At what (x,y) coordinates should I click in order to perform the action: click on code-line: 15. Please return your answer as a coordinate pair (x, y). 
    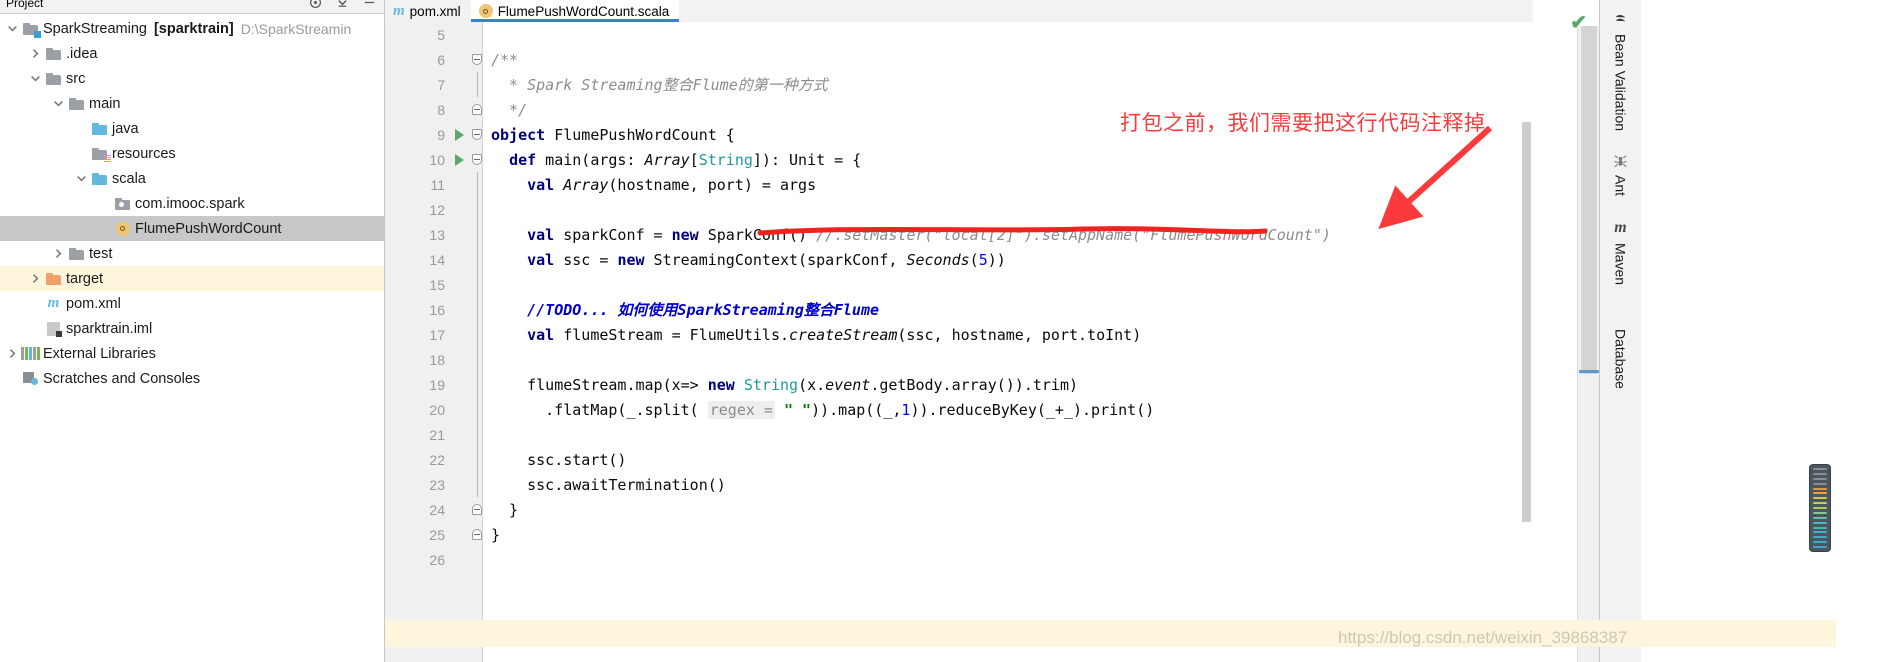
    Looking at the image, I should click on (959, 284).